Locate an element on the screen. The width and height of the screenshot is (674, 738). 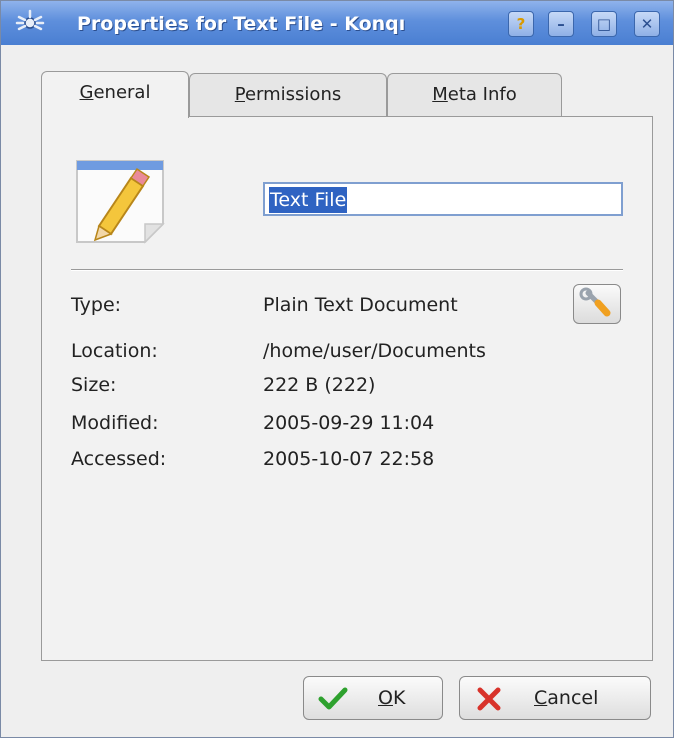
separator is located at coordinates (347, 270).